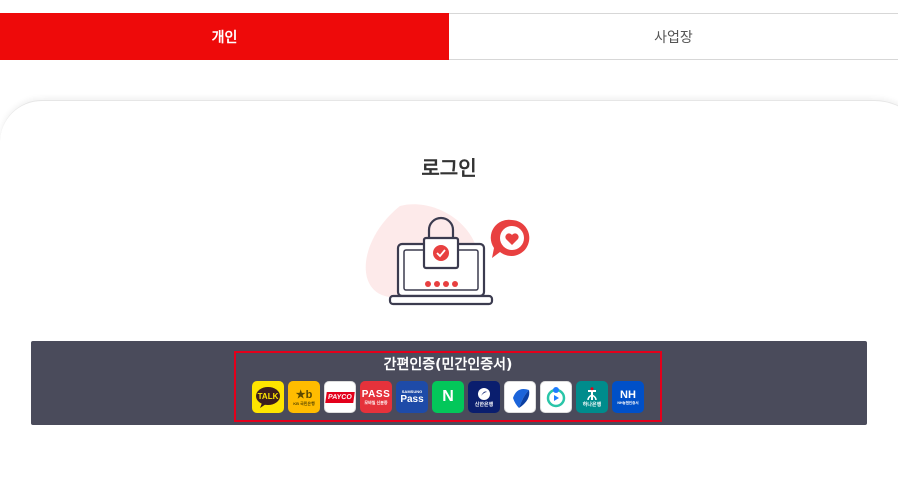  What do you see at coordinates (412, 399) in the screenshot?
I see `samsung-pass-label: Pass` at bounding box center [412, 399].